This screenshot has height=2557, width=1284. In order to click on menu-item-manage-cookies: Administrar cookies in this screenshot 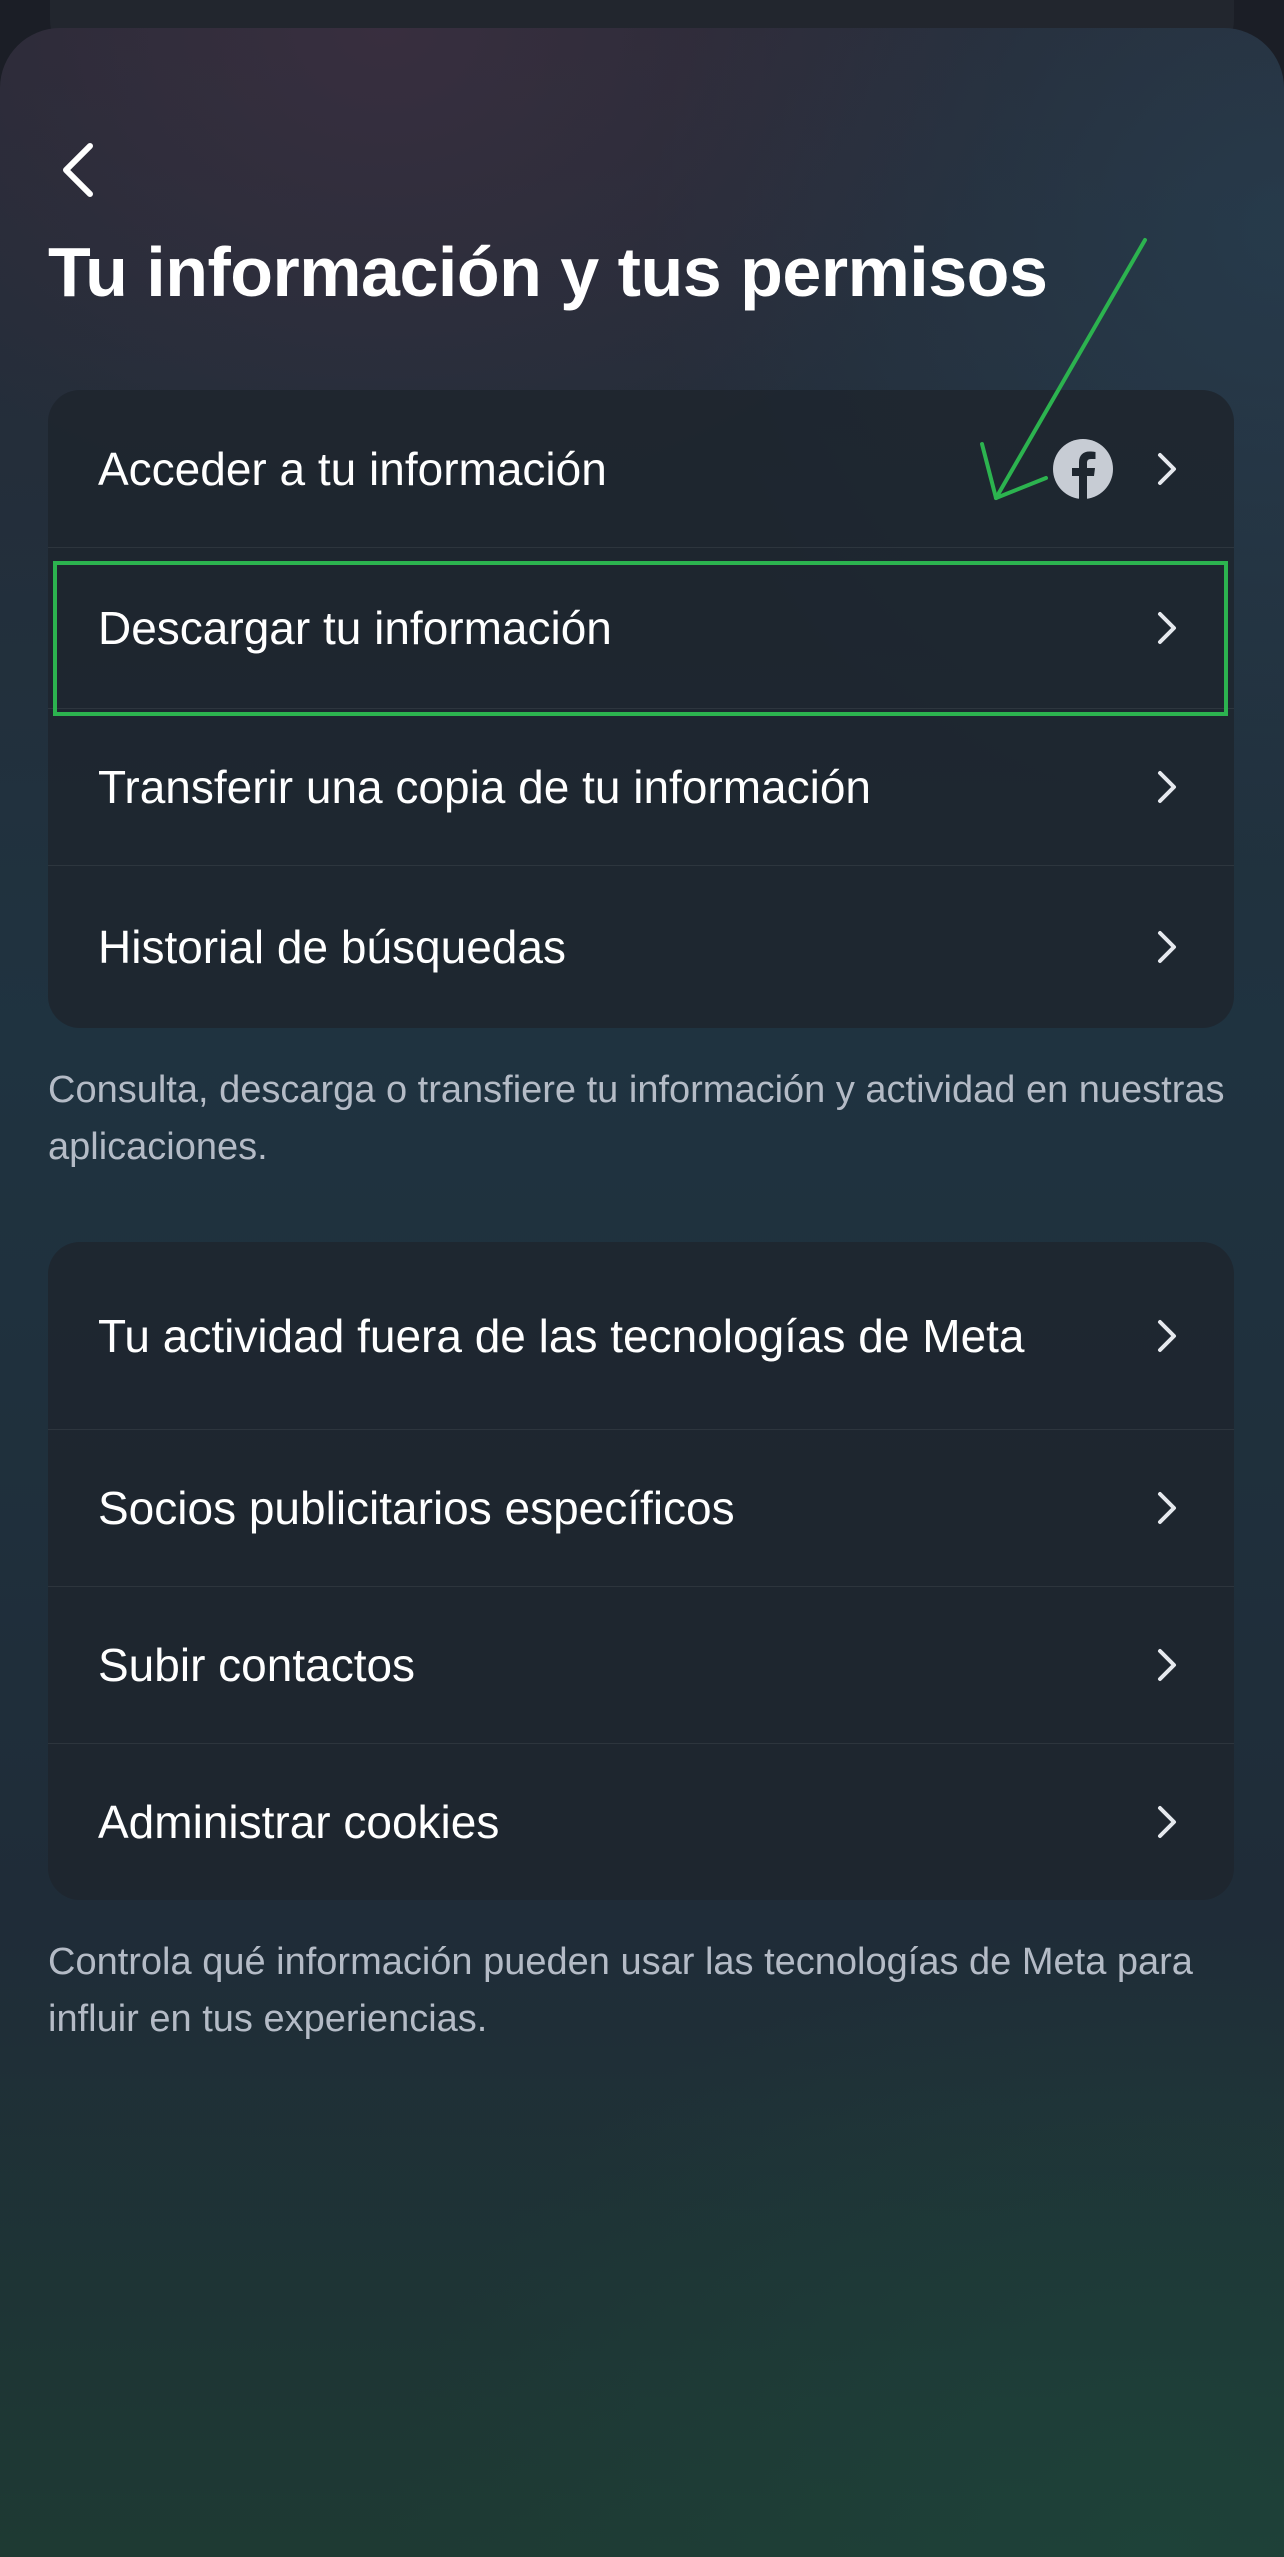, I will do `click(641, 1822)`.